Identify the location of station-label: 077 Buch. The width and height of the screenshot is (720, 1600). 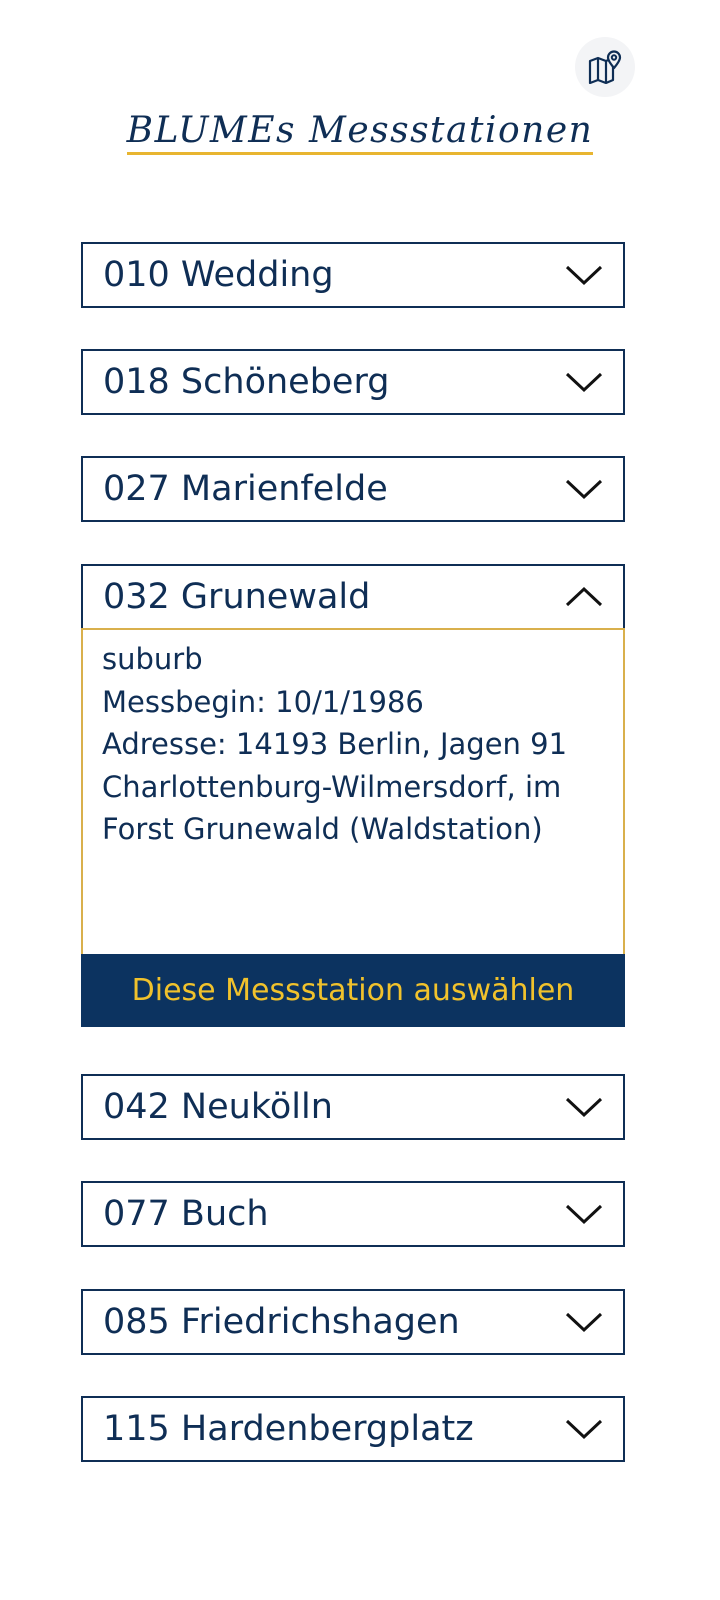
(186, 1214).